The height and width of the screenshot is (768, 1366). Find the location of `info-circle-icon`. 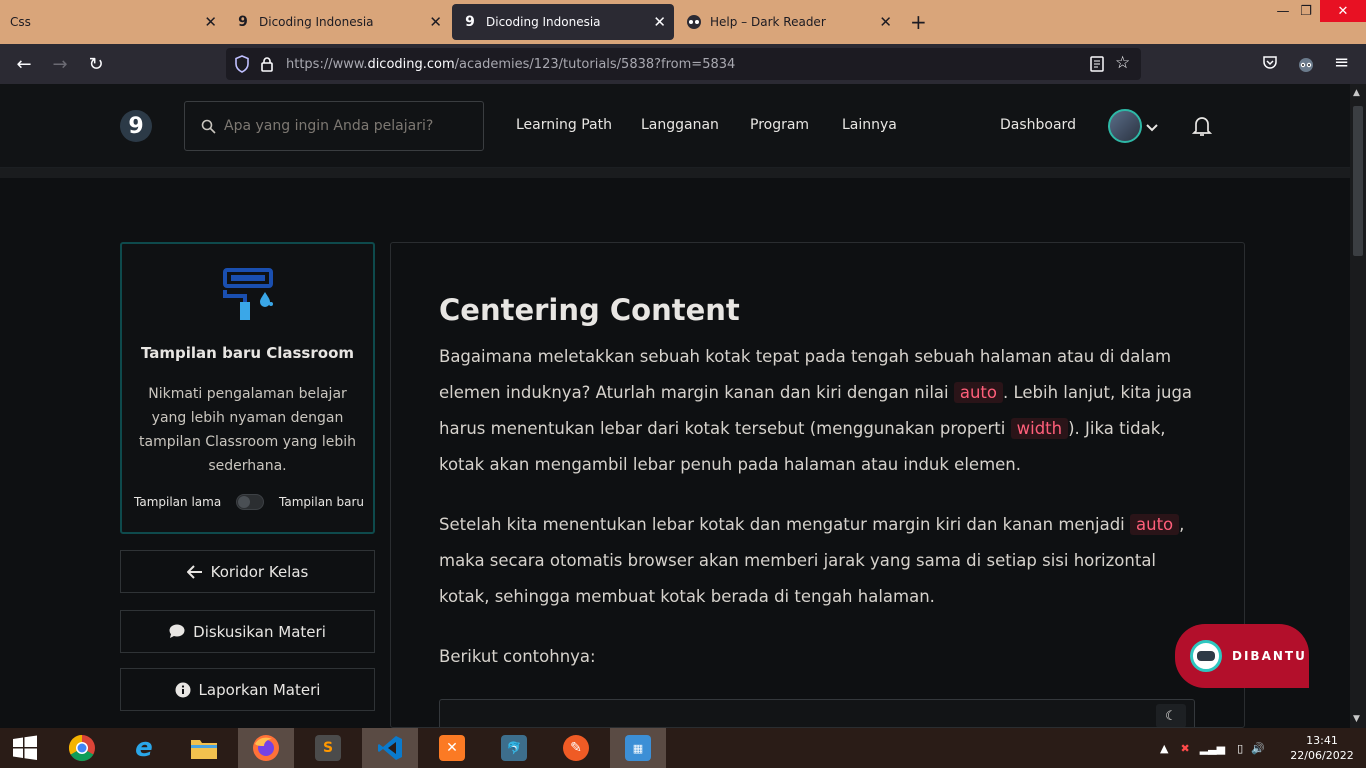

info-circle-icon is located at coordinates (183, 690).